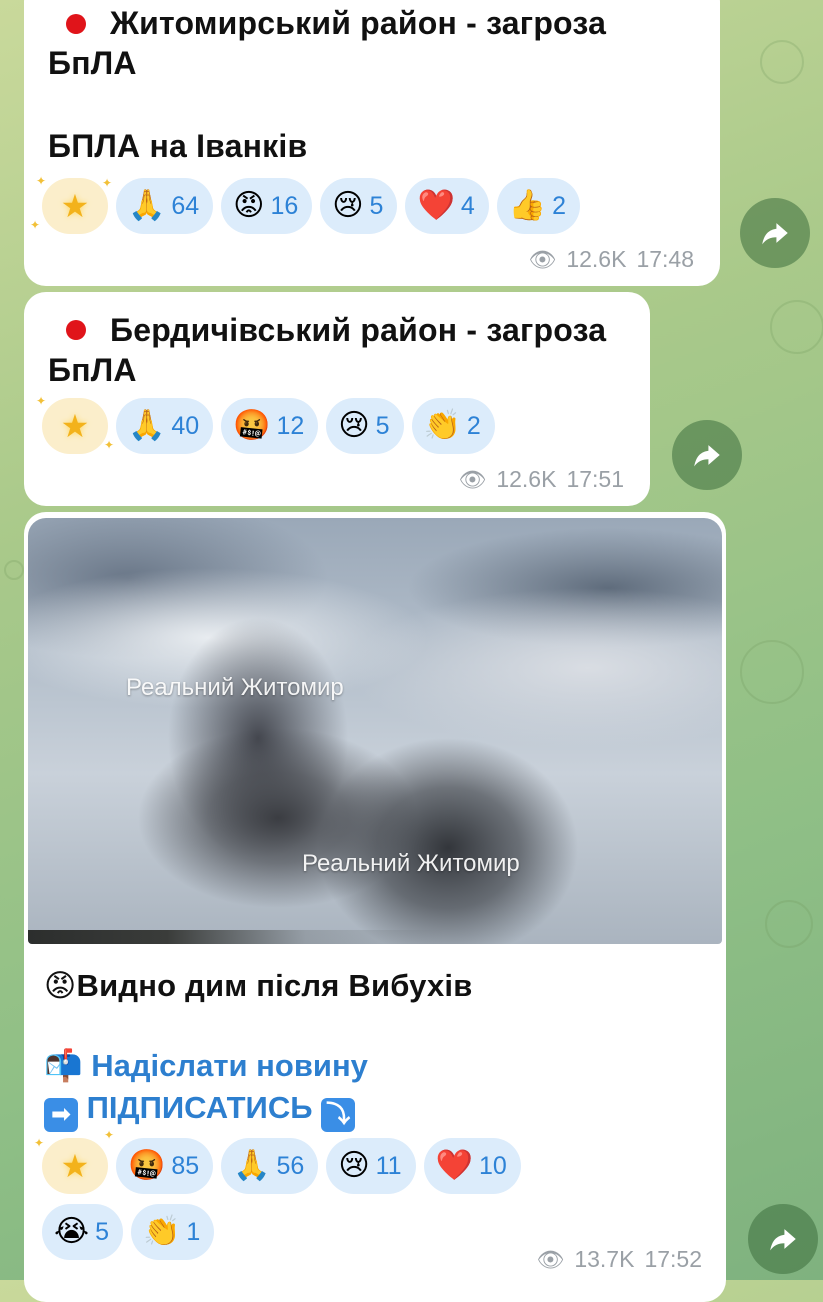  Describe the element at coordinates (375, 937) in the screenshot. I see `photo-ground` at that location.